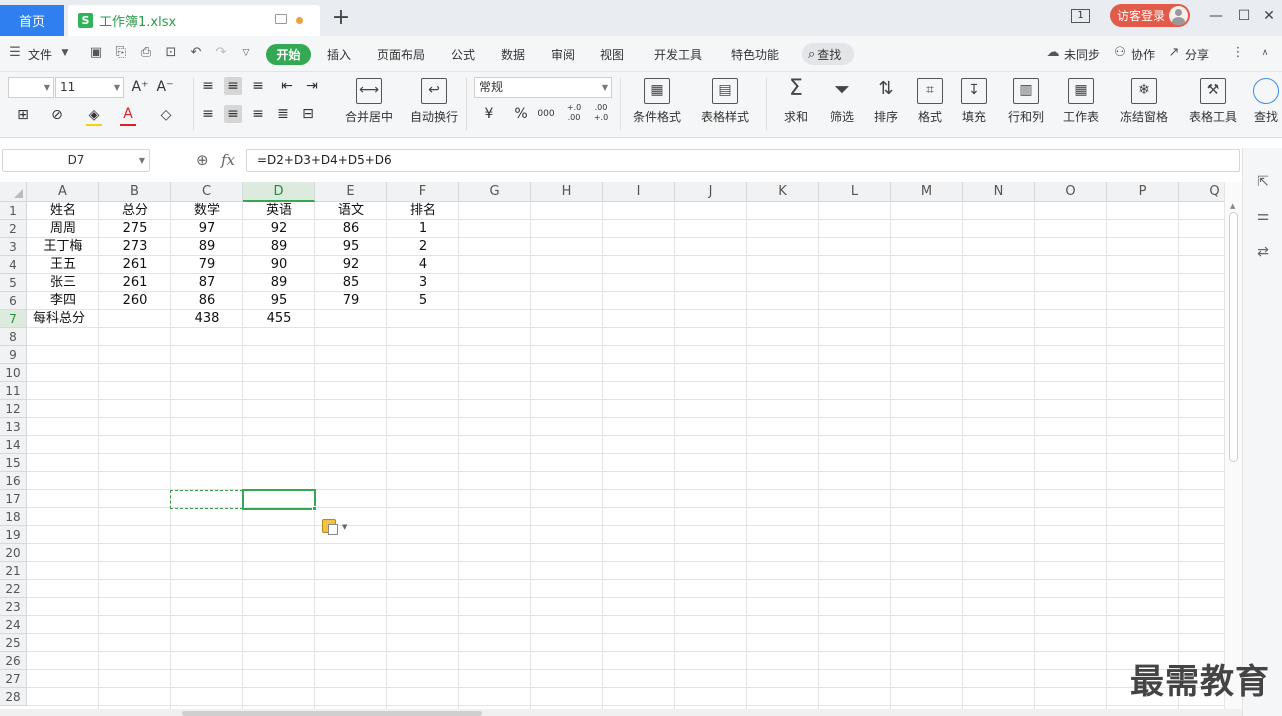 The height and width of the screenshot is (716, 1282). Describe the element at coordinates (140, 87) in the screenshot. I see `increase-font-icon: A⁺` at that location.